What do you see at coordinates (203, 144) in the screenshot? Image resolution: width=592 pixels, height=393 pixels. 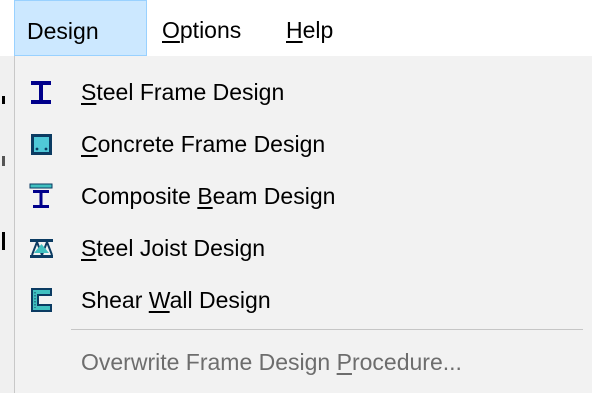 I see `menu-item-label: Concrete Frame Design` at bounding box center [203, 144].